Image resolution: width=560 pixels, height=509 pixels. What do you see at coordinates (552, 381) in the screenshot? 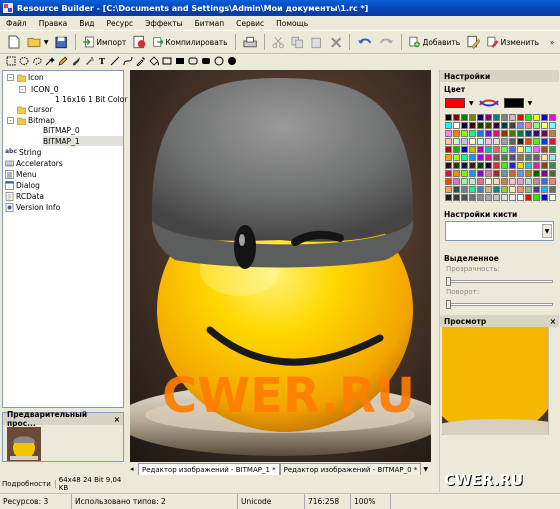
I see `preview-scrollbar` at bounding box center [552, 381].